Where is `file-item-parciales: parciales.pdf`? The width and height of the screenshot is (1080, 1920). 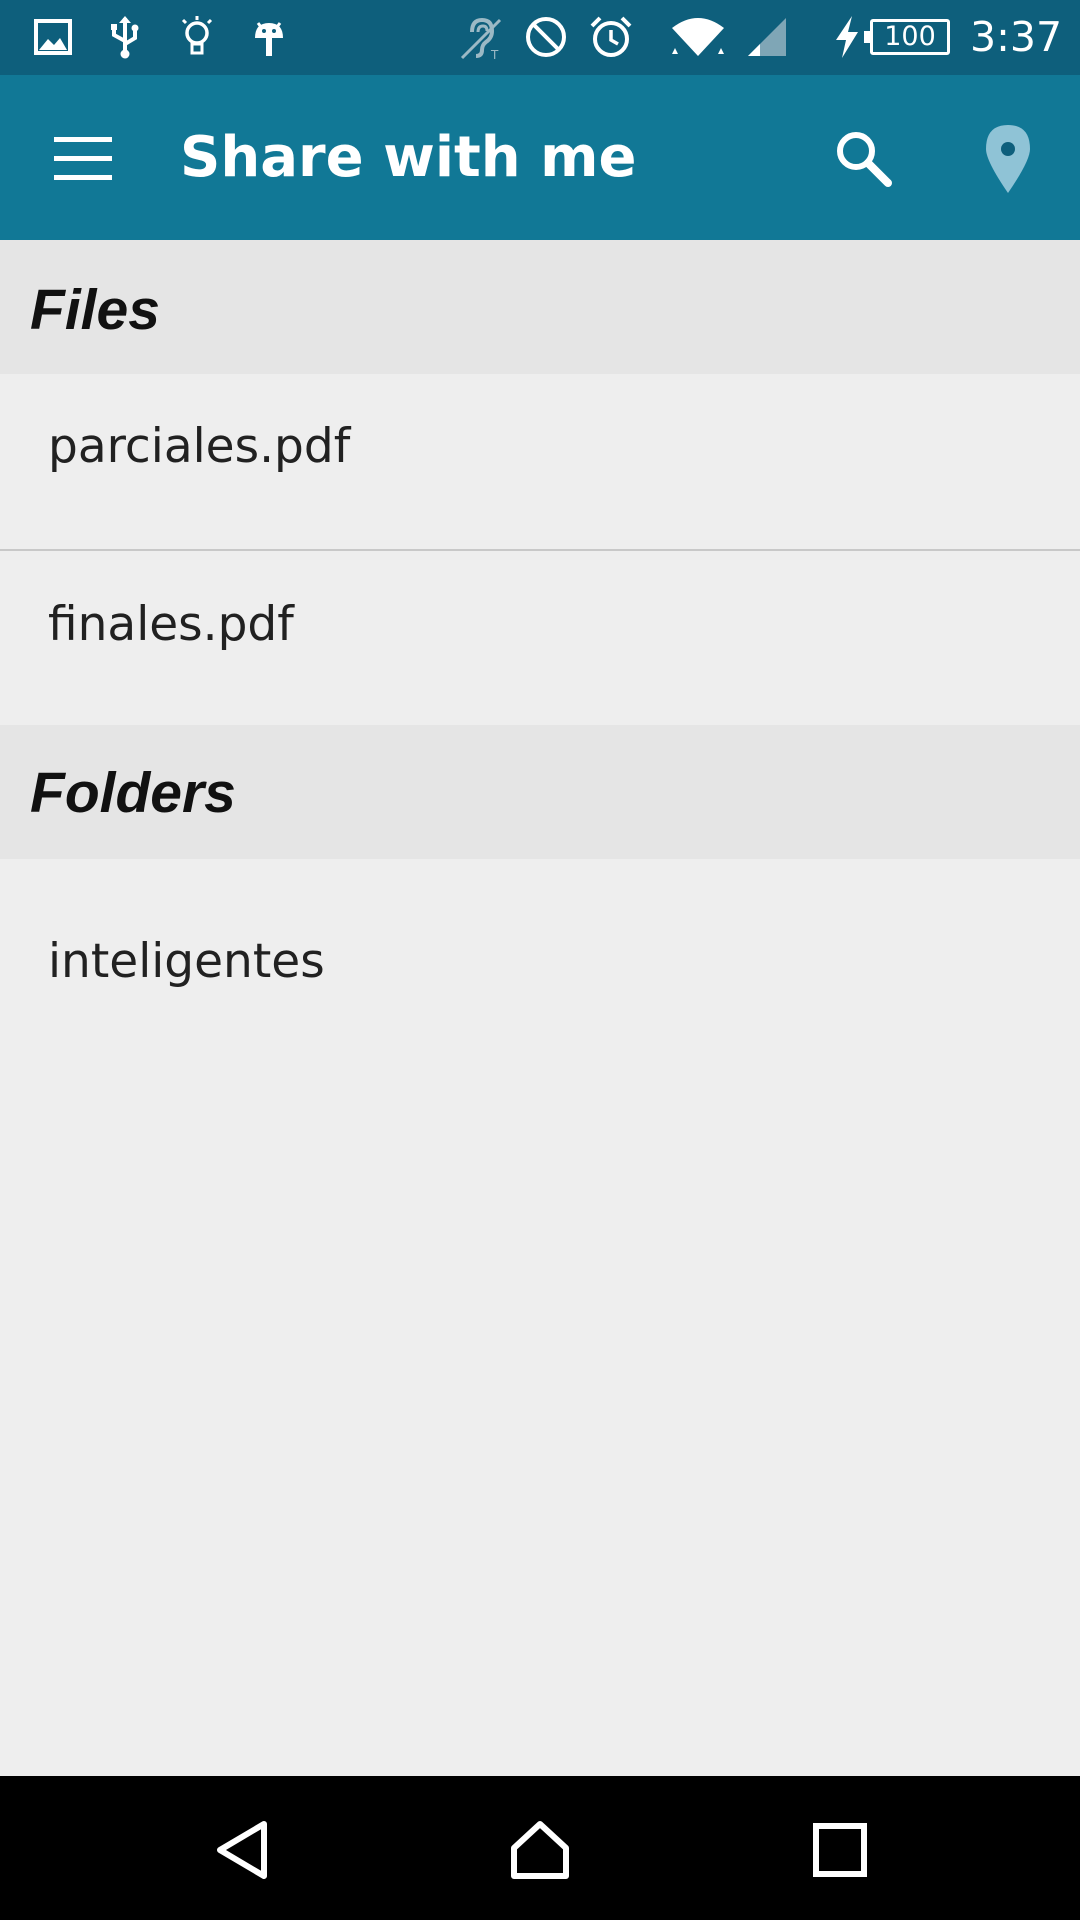
file-item-parciales: parciales.pdf is located at coordinates (540, 446).